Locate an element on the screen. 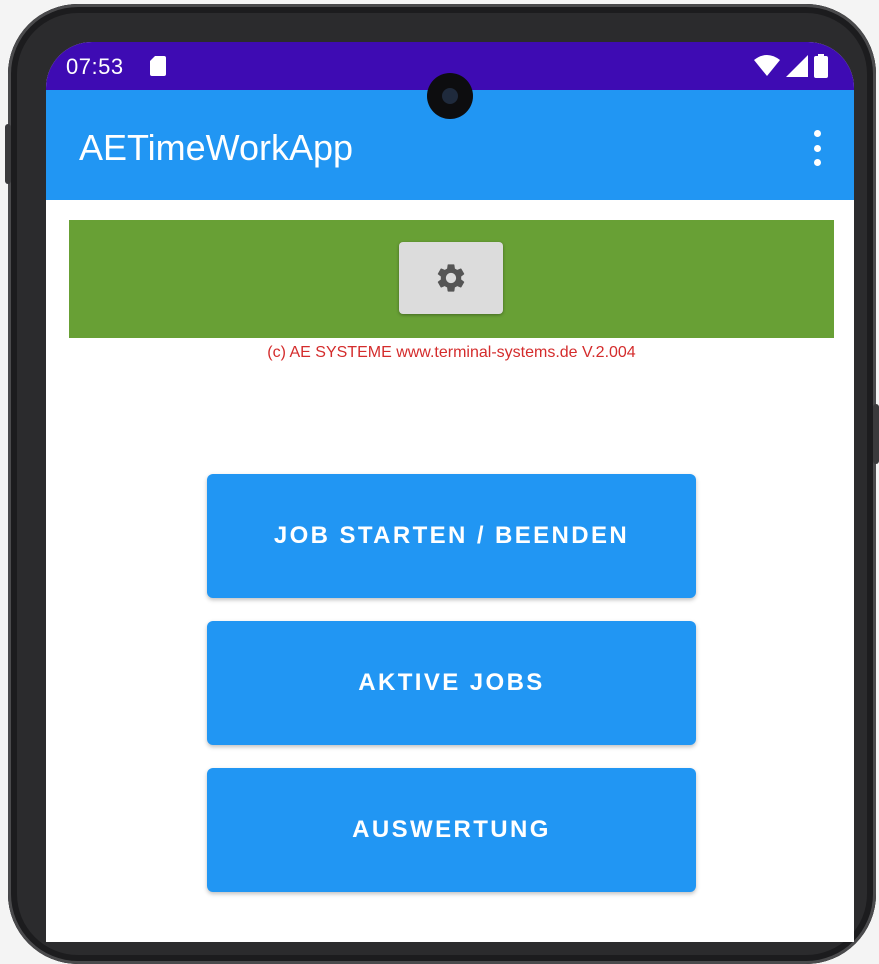  gear-icon is located at coordinates (451, 278).